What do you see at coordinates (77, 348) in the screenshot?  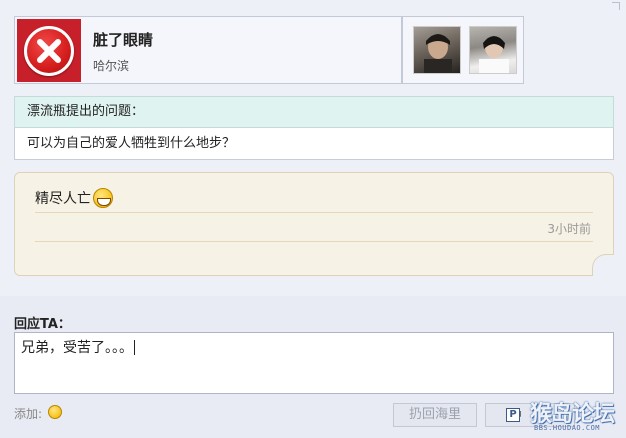 I see `reply-text: 兄弟，受苦了。。。` at bounding box center [77, 348].